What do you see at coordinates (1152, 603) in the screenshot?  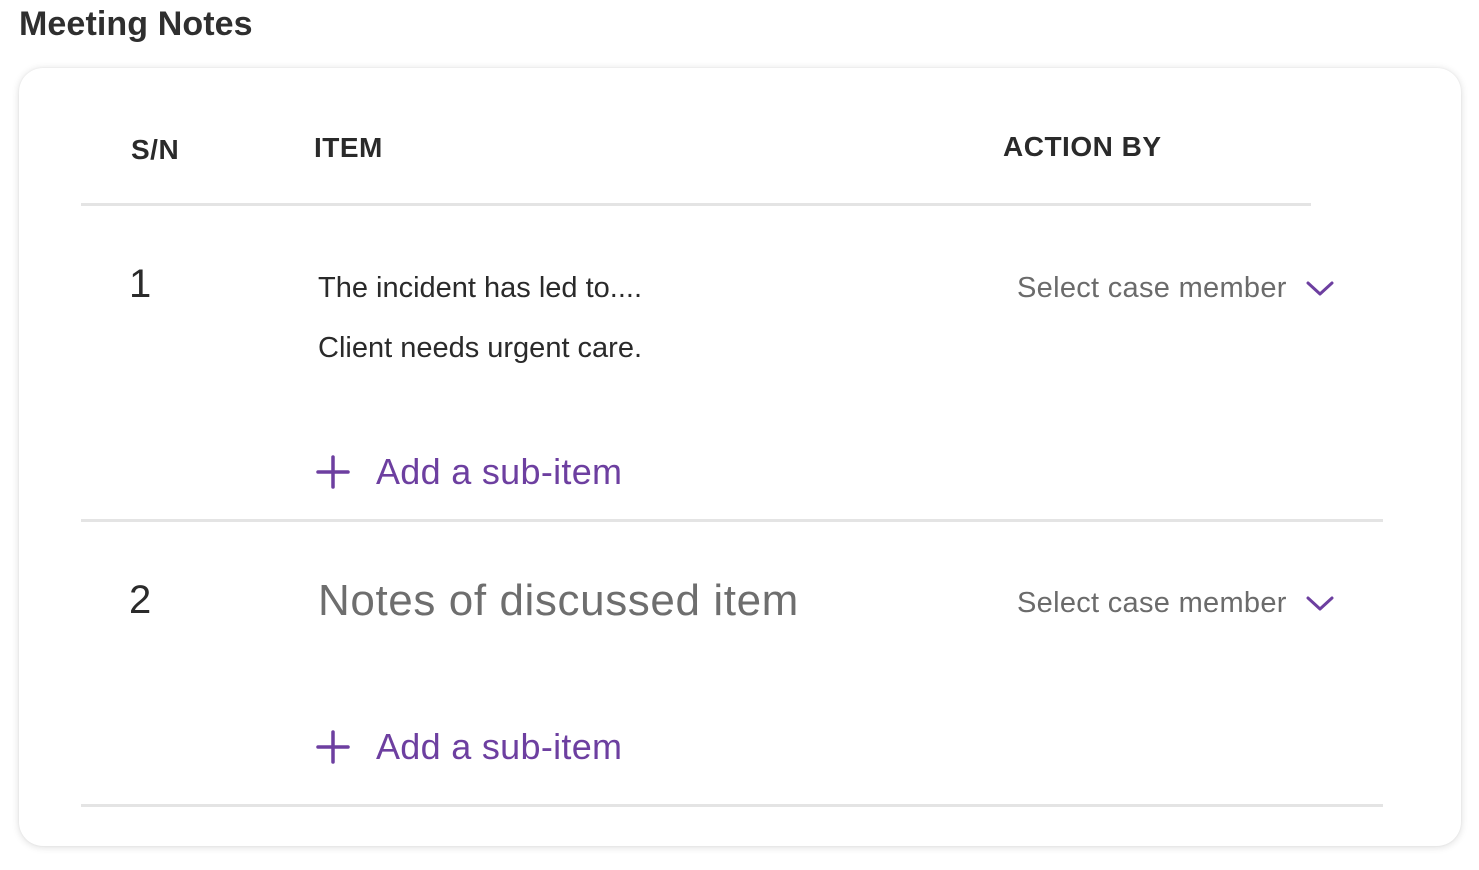 I see `row-2-action-by-placeholder: Select case member` at bounding box center [1152, 603].